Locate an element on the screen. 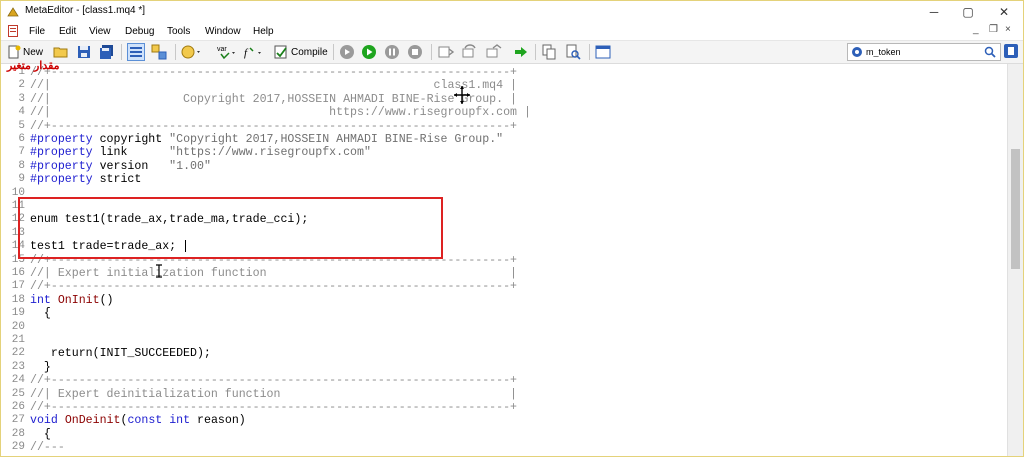 The image size is (1024, 457). styler-dropdown-icon is located at coordinates (190, 52).